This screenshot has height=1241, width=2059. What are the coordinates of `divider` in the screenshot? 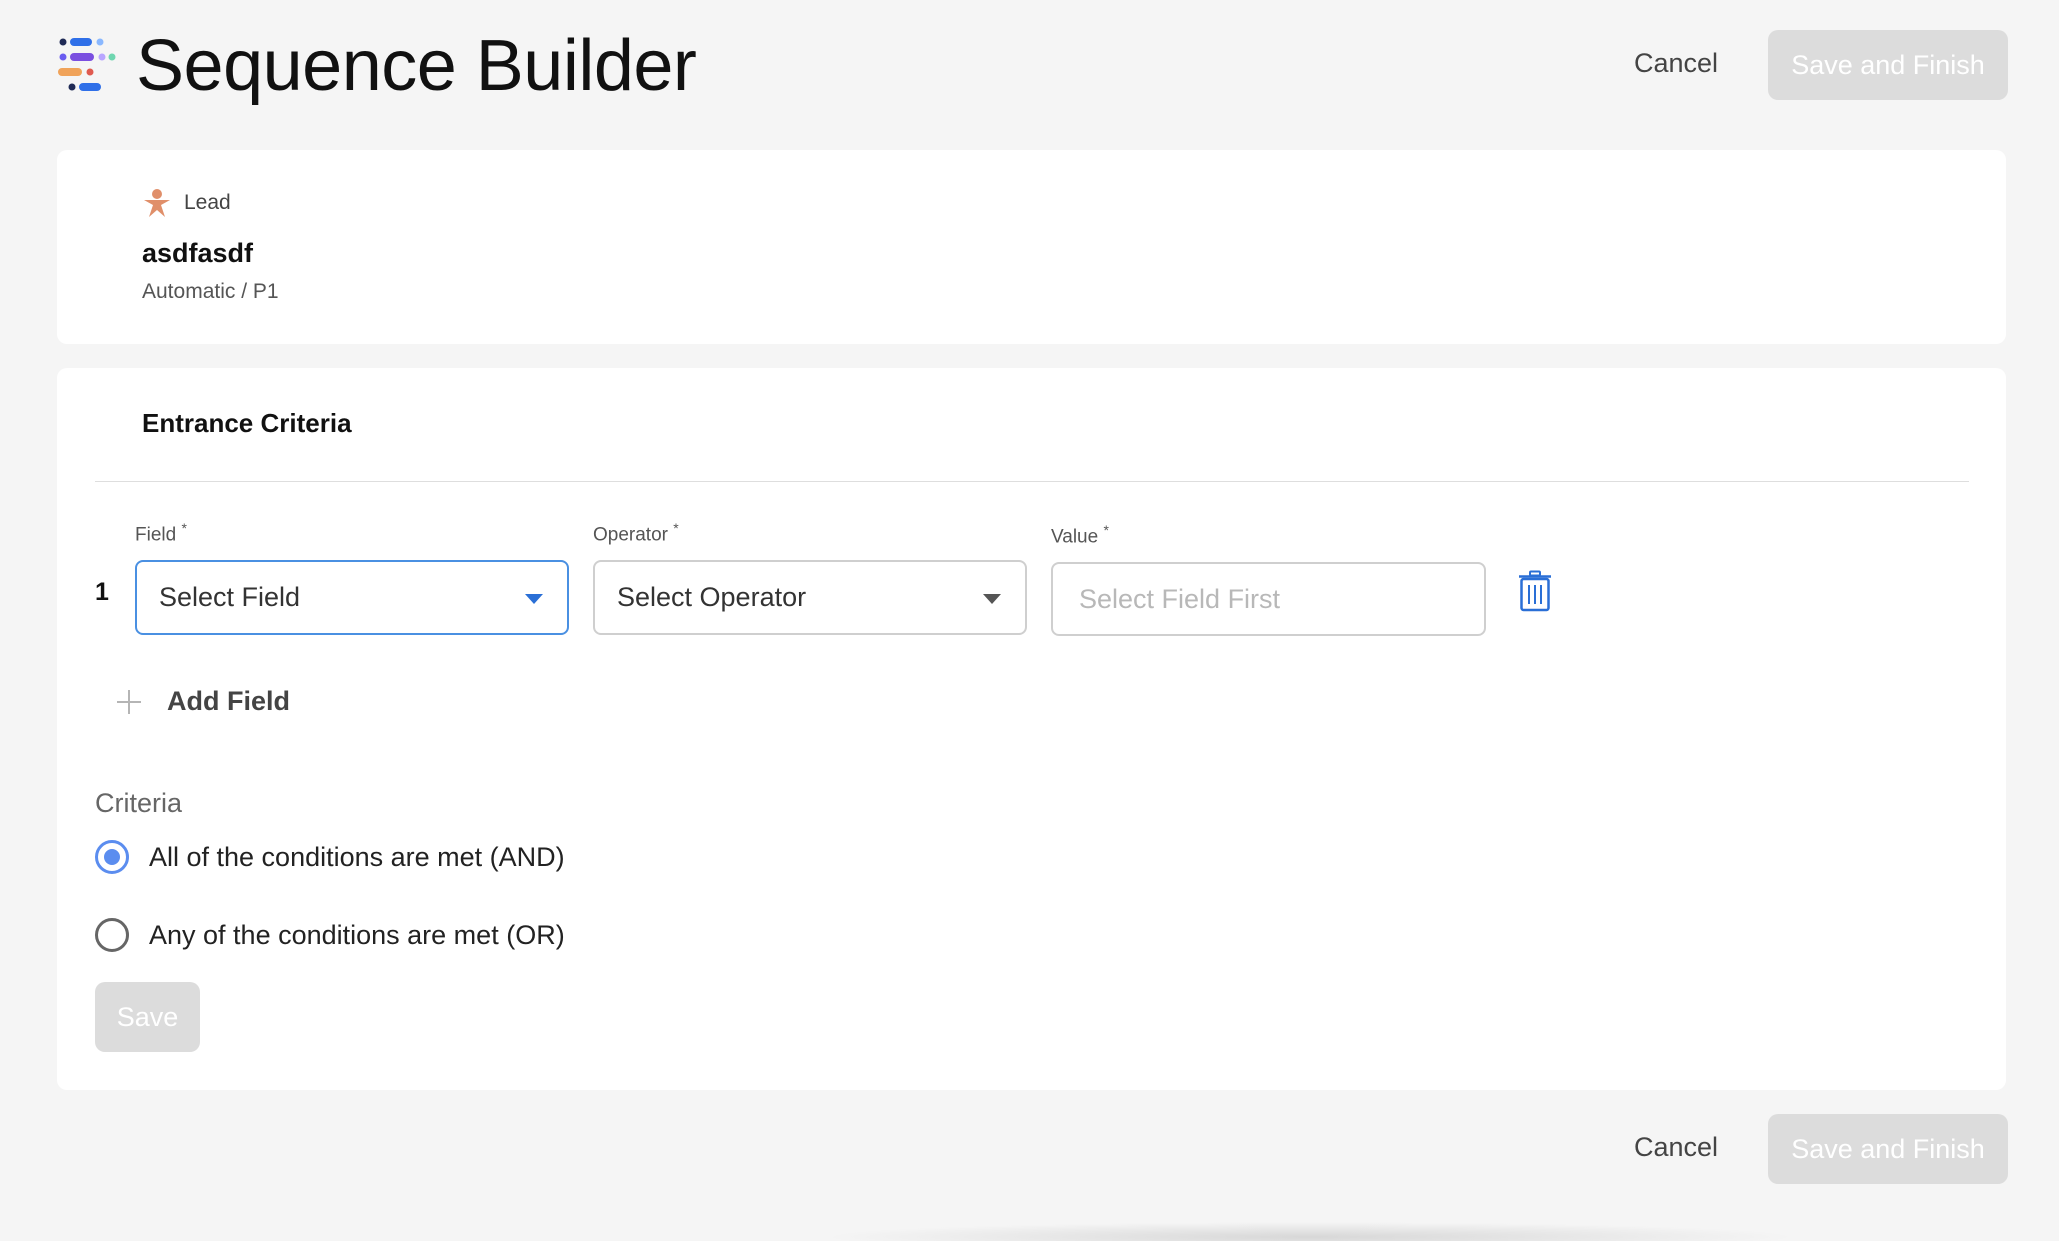 It's located at (1032, 481).